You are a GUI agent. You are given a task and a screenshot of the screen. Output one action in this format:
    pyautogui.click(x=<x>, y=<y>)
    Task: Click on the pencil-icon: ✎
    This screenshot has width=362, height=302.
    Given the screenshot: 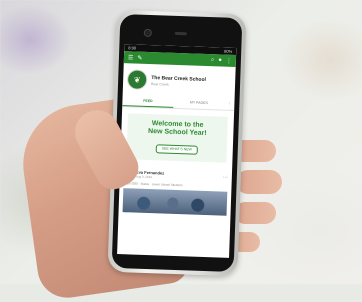 What is the action you would take?
    pyautogui.click(x=139, y=57)
    